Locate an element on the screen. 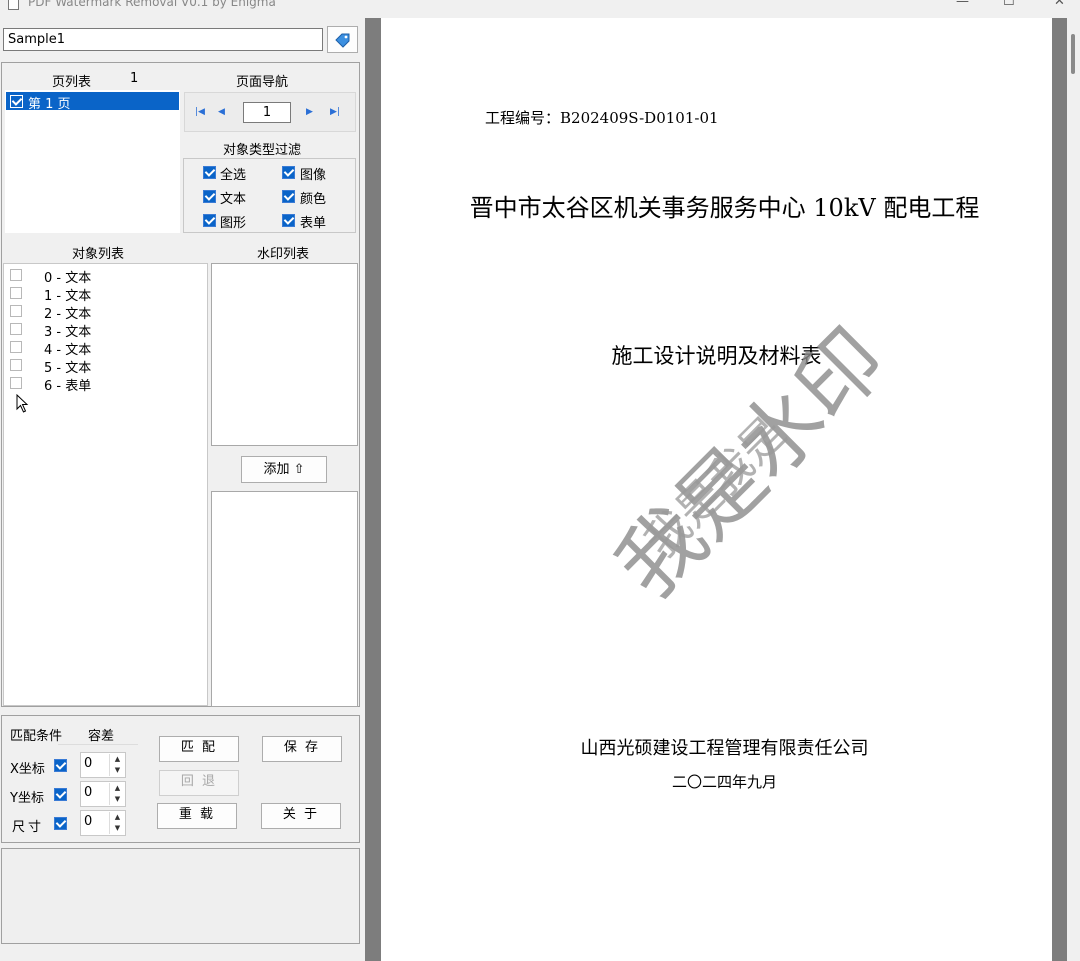 The height and width of the screenshot is (961, 1080). page-nav-box: |◀ ◀ 1 ▶ ▶| is located at coordinates (270, 112).